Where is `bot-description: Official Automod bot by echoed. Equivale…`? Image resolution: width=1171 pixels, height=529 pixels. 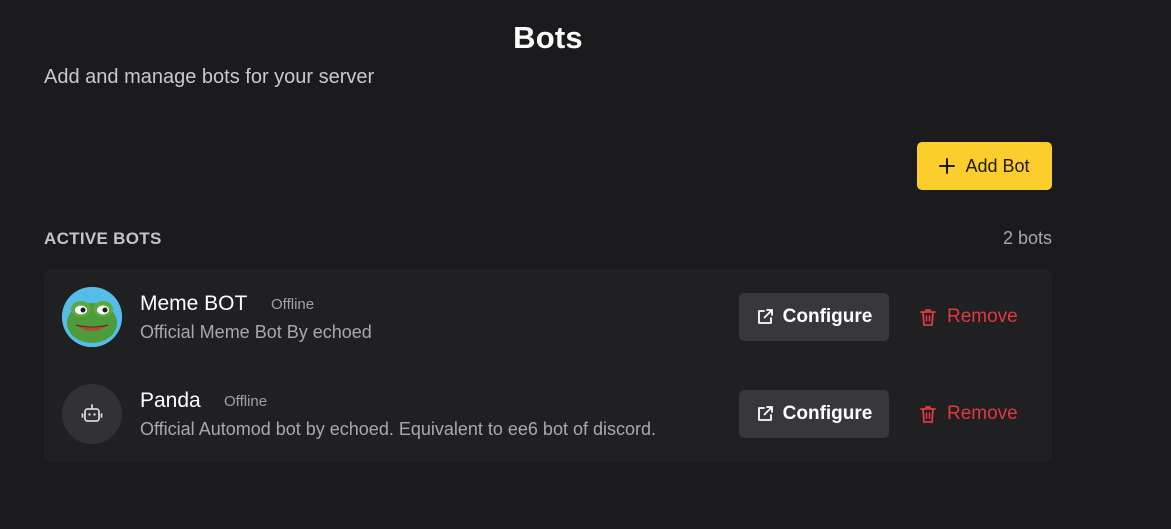 bot-description: Official Automod bot by echoed. Equivale… is located at coordinates (398, 429).